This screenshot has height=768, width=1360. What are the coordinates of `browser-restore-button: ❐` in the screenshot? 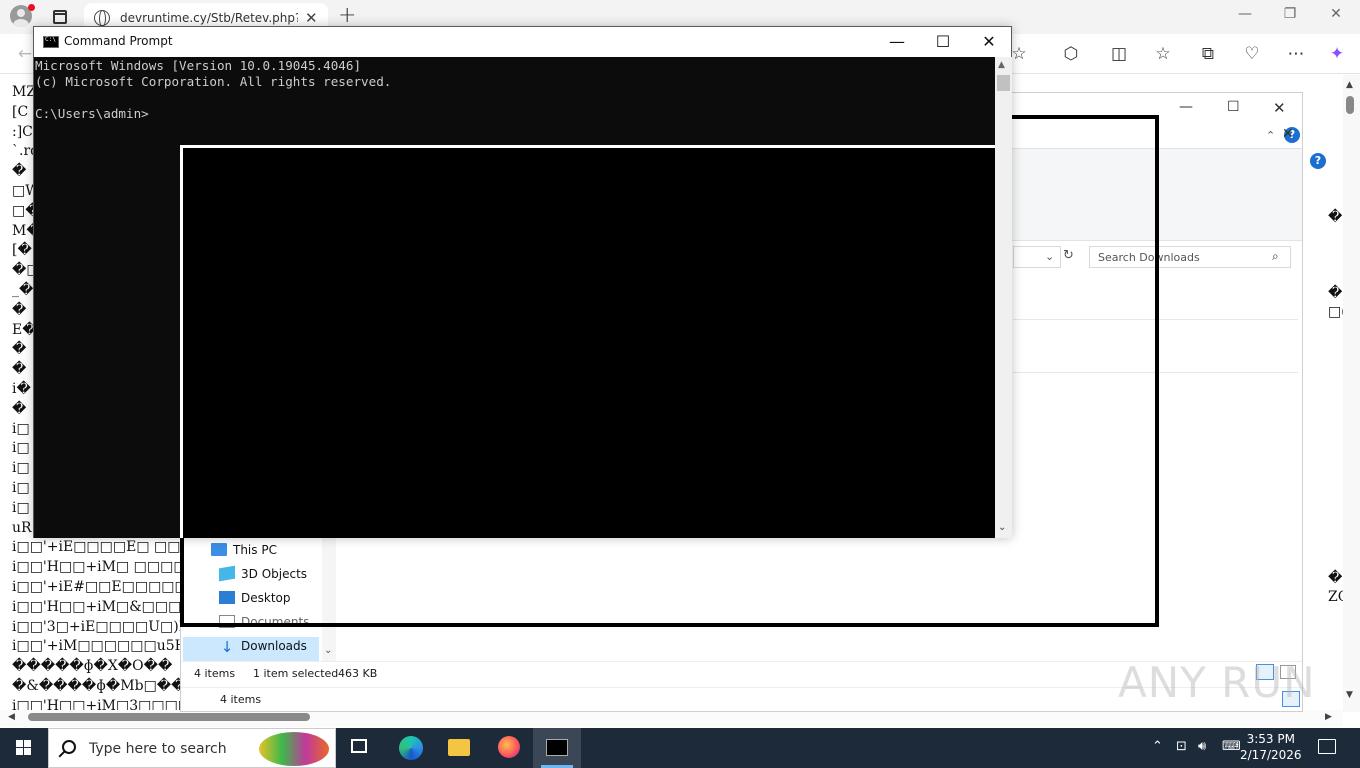 It's located at (1290, 14).